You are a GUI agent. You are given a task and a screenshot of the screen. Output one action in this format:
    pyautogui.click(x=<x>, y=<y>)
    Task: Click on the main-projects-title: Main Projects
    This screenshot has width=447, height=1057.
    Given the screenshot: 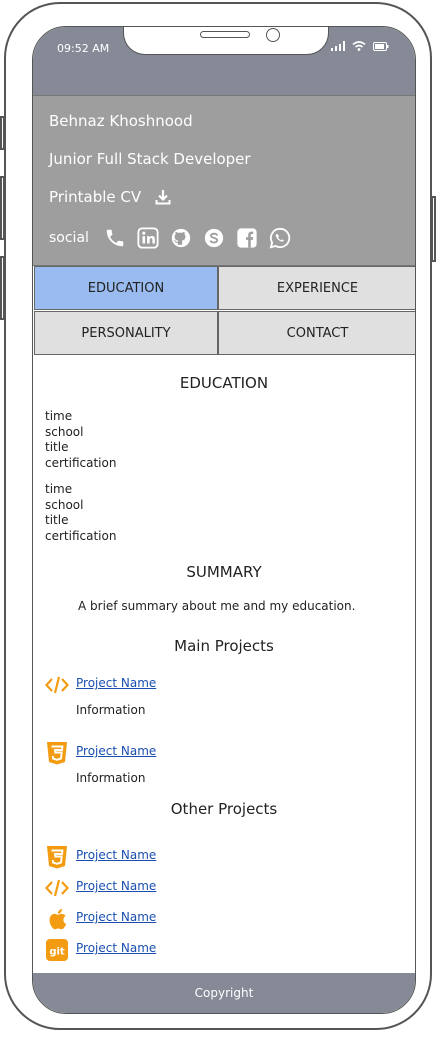 What is the action you would take?
    pyautogui.click(x=224, y=646)
    